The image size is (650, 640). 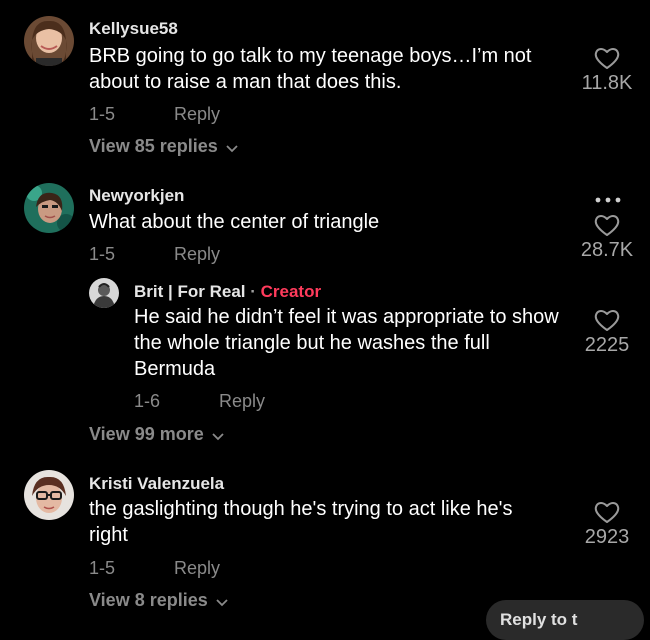 What do you see at coordinates (234, 222) in the screenshot?
I see `comment-text: What about the center of triangle` at bounding box center [234, 222].